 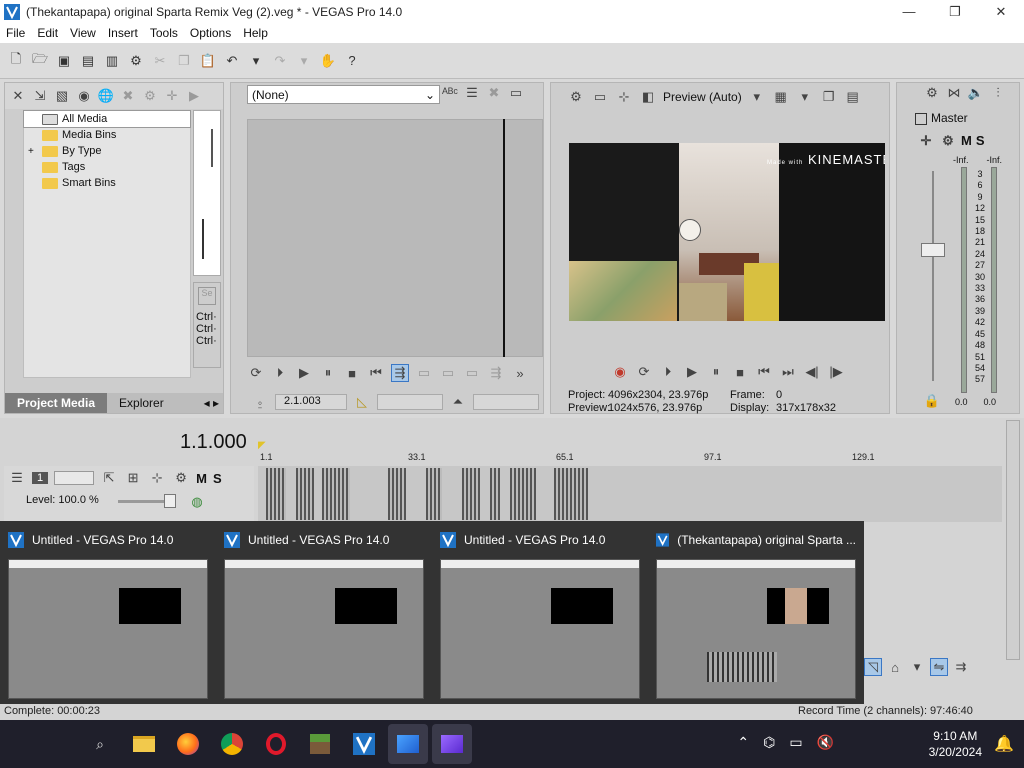 I want to click on tab-project-media: Project Media, so click(x=56, y=403).